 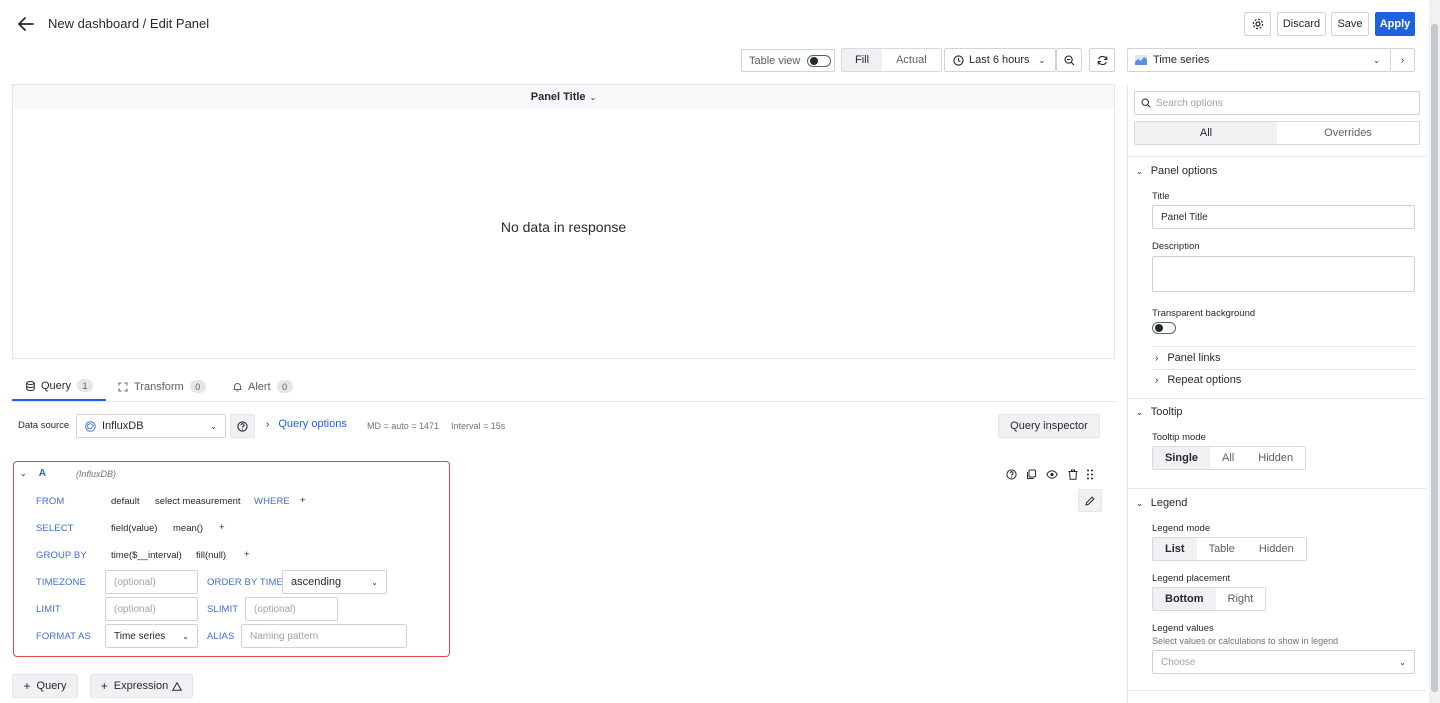 What do you see at coordinates (1301, 24) in the screenshot?
I see `discard-button: Discard` at bounding box center [1301, 24].